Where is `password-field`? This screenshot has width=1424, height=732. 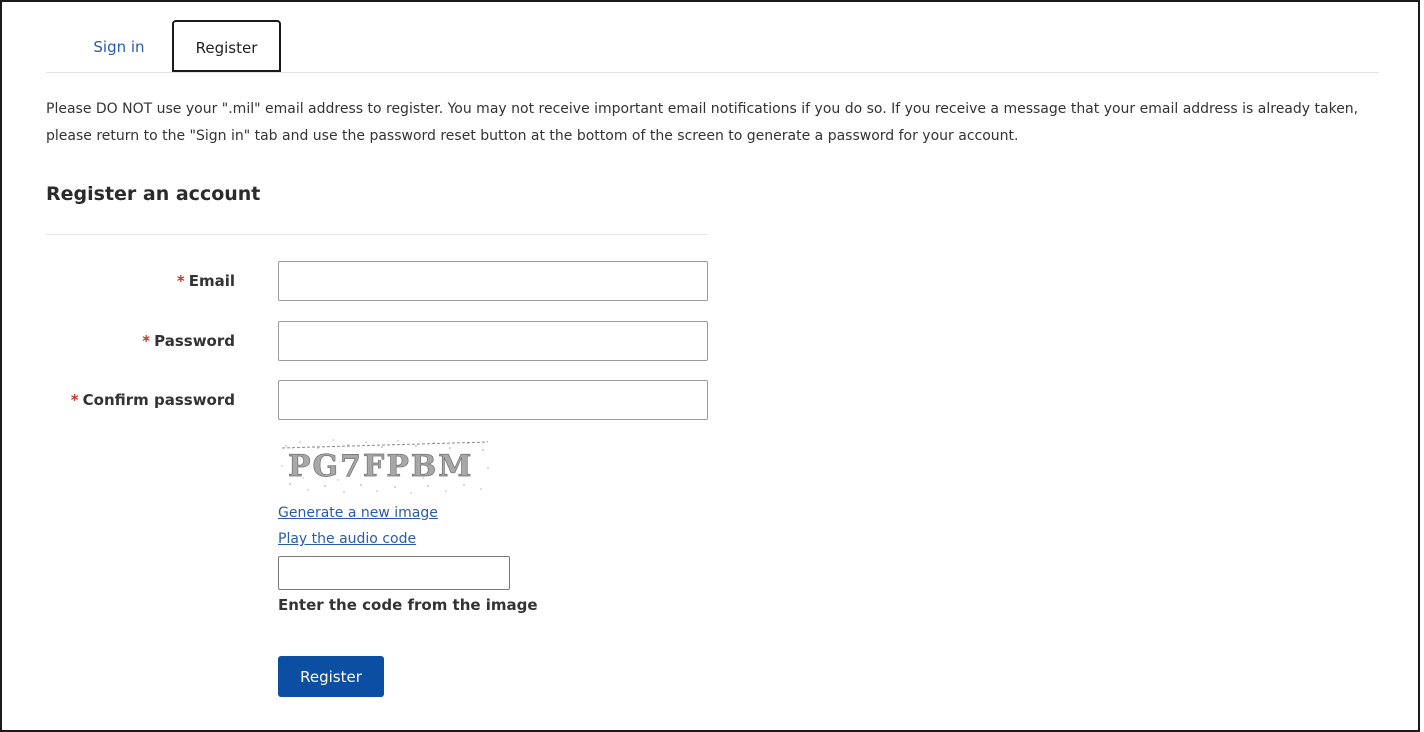 password-field is located at coordinates (493, 341).